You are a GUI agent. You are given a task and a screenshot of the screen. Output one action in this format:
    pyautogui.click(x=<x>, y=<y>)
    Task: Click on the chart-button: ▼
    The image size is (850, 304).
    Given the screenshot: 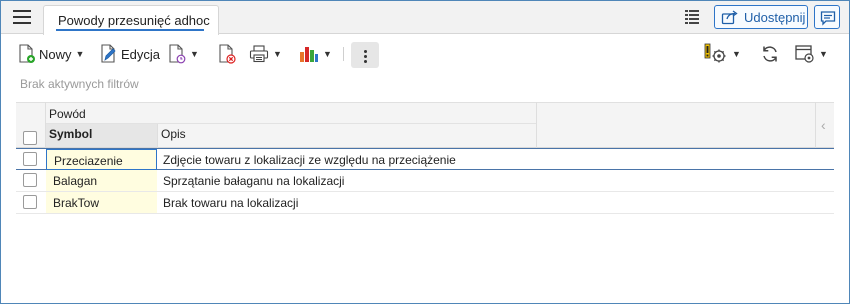 What is the action you would take?
    pyautogui.click(x=315, y=54)
    